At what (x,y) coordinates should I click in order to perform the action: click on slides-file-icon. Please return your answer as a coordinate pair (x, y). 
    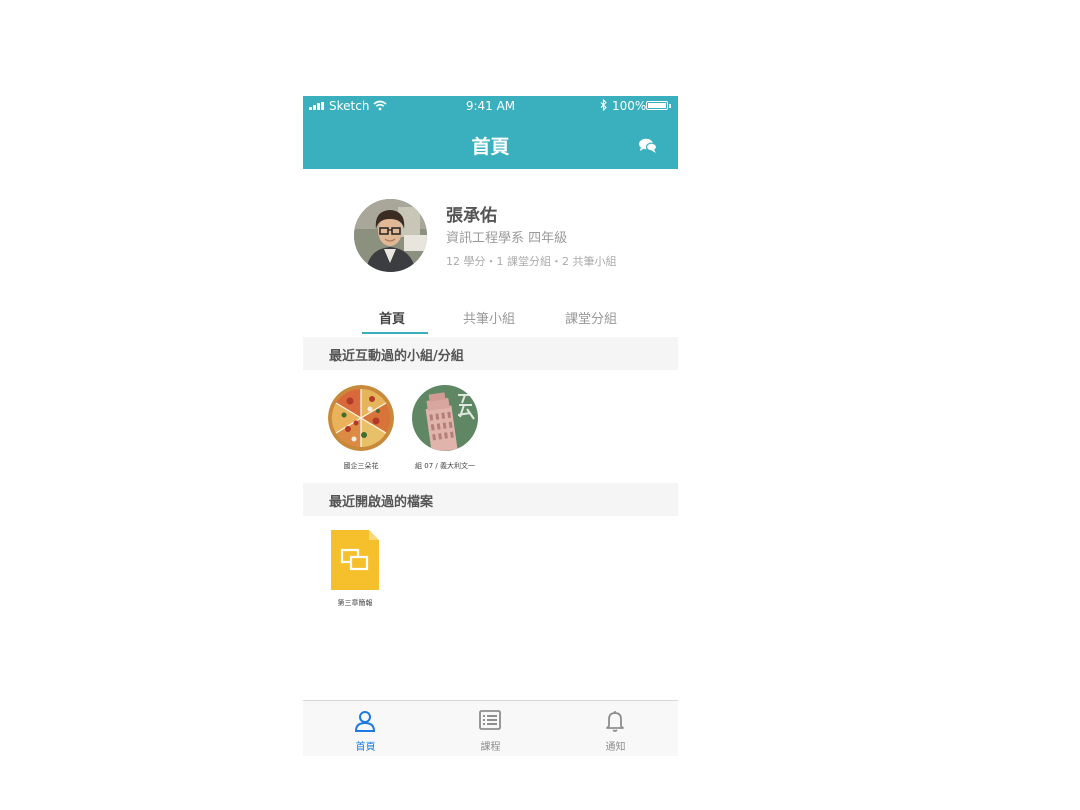
    Looking at the image, I should click on (355, 560).